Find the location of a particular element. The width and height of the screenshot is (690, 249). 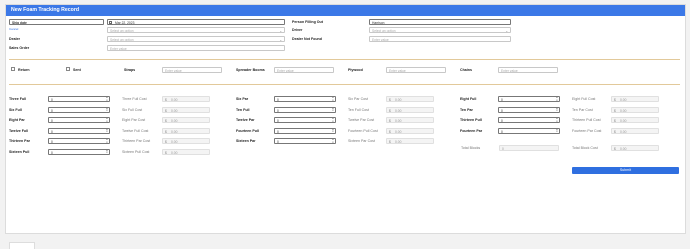

item-cost-label: Thirteen Pull Cost is located at coordinates (586, 120).